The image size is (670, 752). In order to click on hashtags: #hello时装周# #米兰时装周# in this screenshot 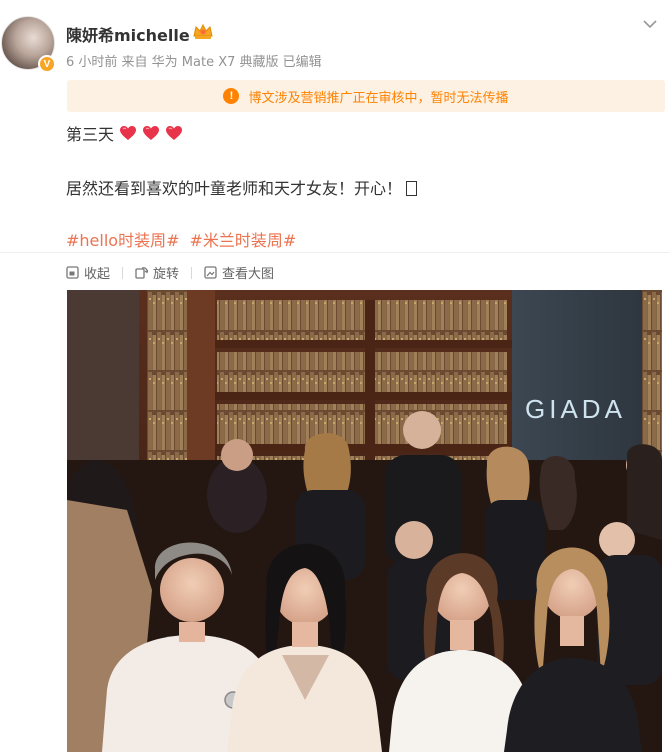, I will do `click(181, 239)`.